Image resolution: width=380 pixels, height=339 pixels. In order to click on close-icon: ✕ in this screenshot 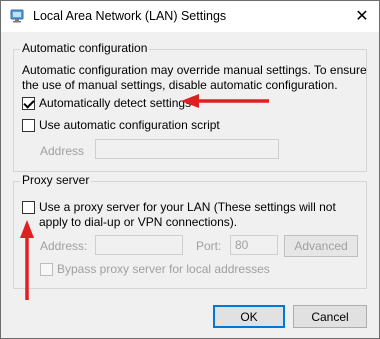, I will do `click(362, 16)`.